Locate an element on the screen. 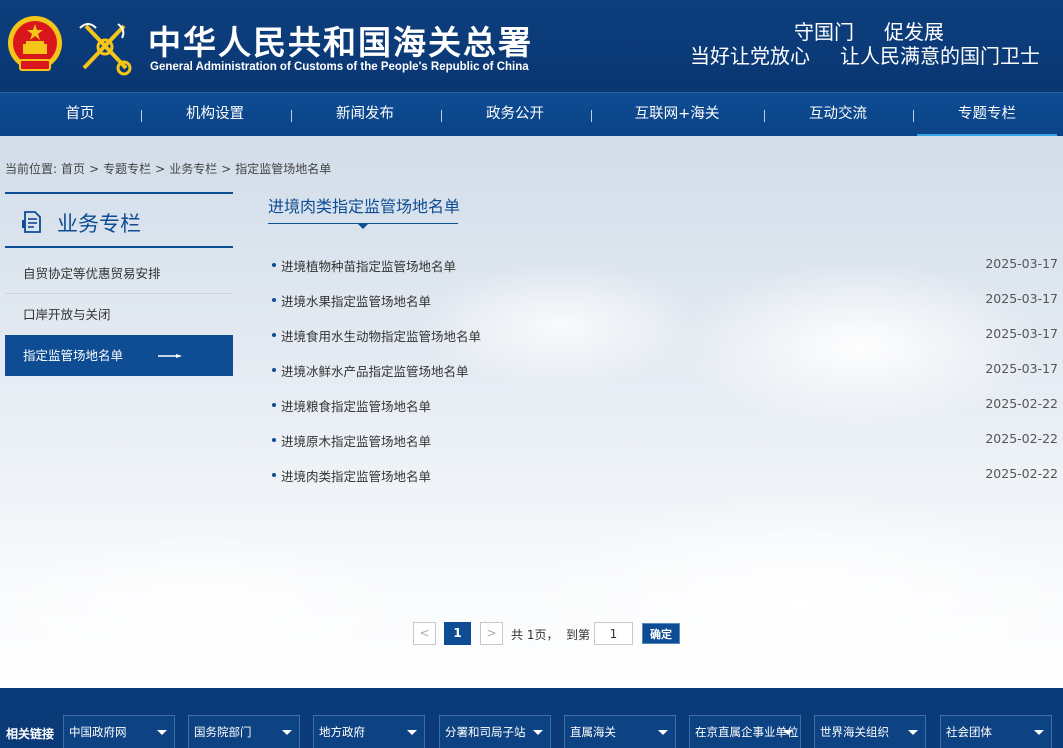 Image resolution: width=1063 pixels, height=748 pixels. pager-current-page: 1 is located at coordinates (457, 633).